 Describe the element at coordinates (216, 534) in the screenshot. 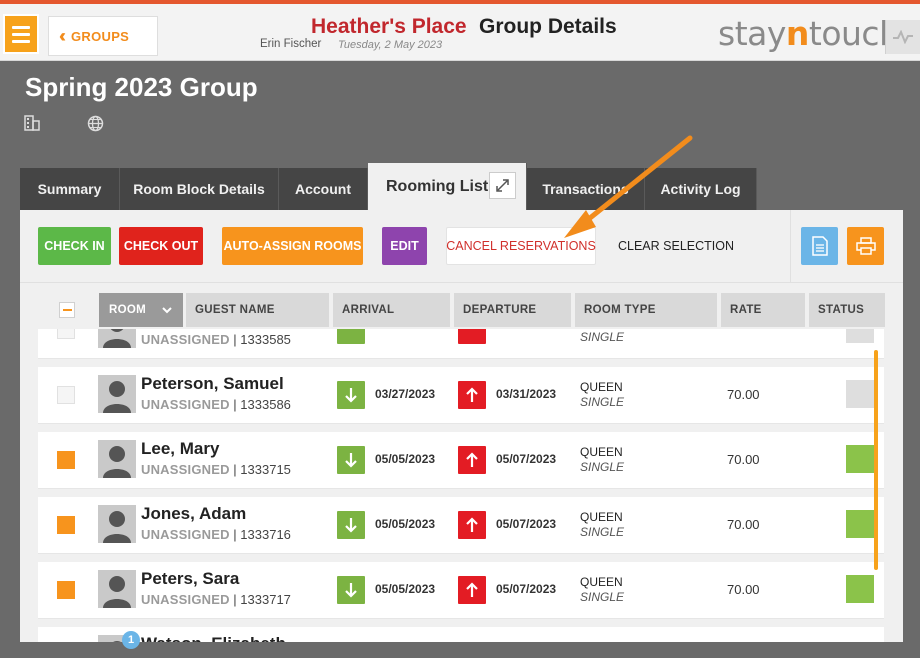

I see `room-and-confirmation: UNASSIGNED | 1333716` at that location.